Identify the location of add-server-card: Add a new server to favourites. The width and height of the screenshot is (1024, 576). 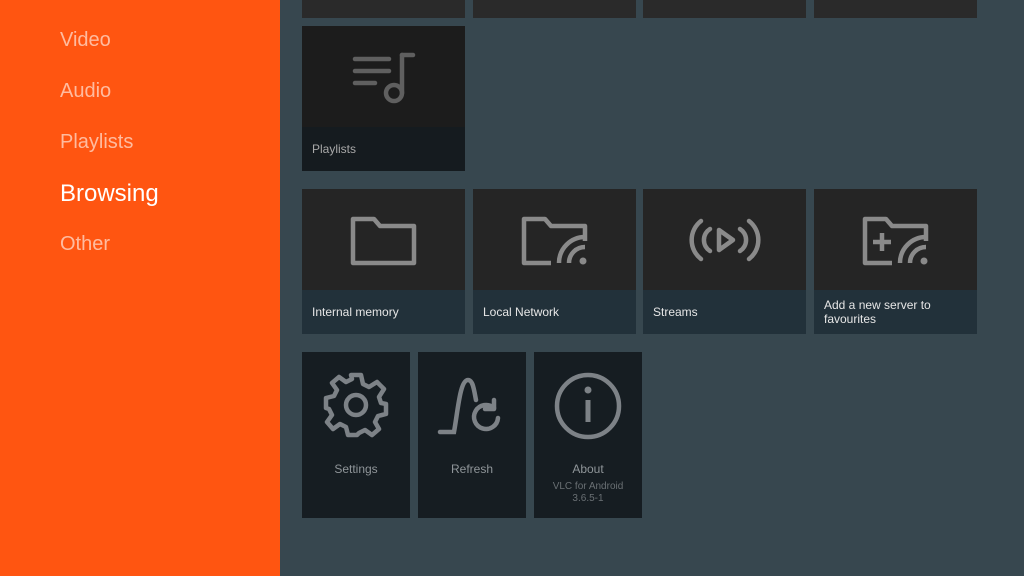
(895, 261).